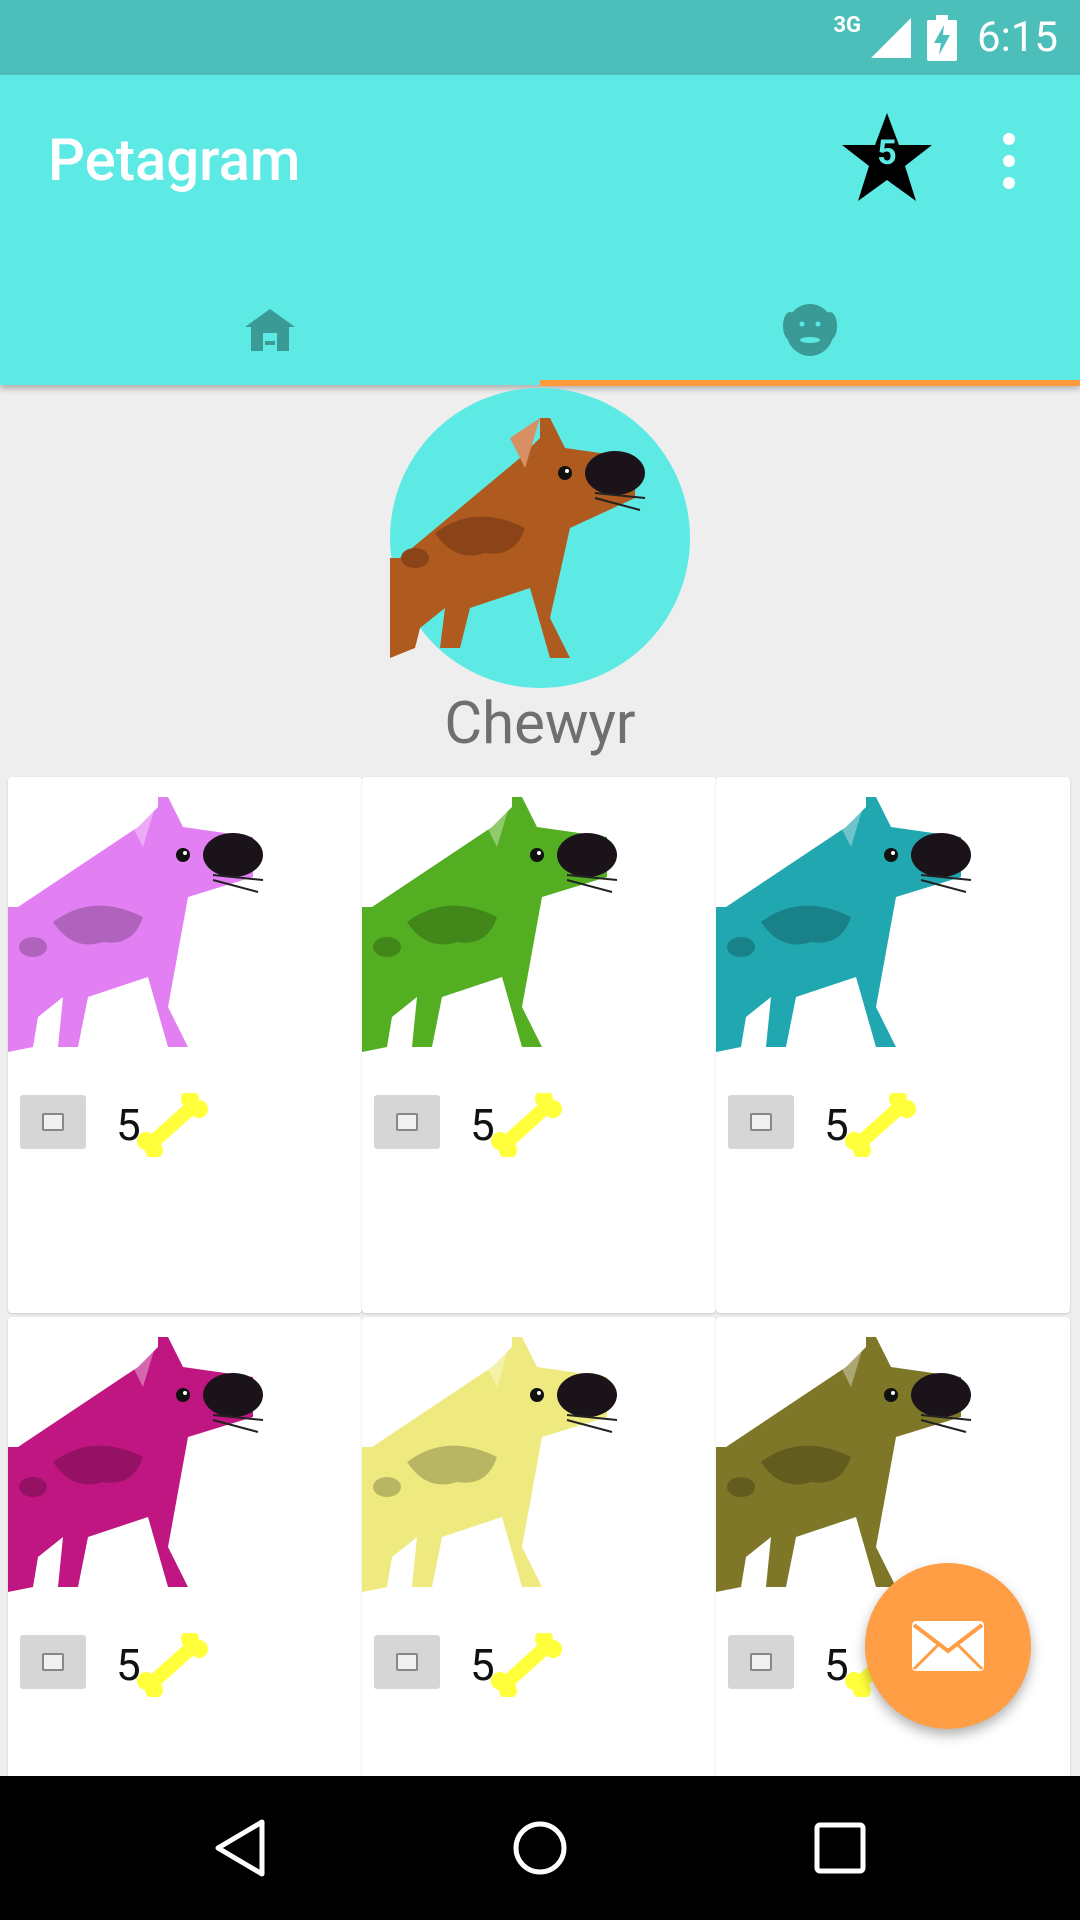 The width and height of the screenshot is (1080, 1920). Describe the element at coordinates (891, 37) in the screenshot. I see `signal-icon` at that location.